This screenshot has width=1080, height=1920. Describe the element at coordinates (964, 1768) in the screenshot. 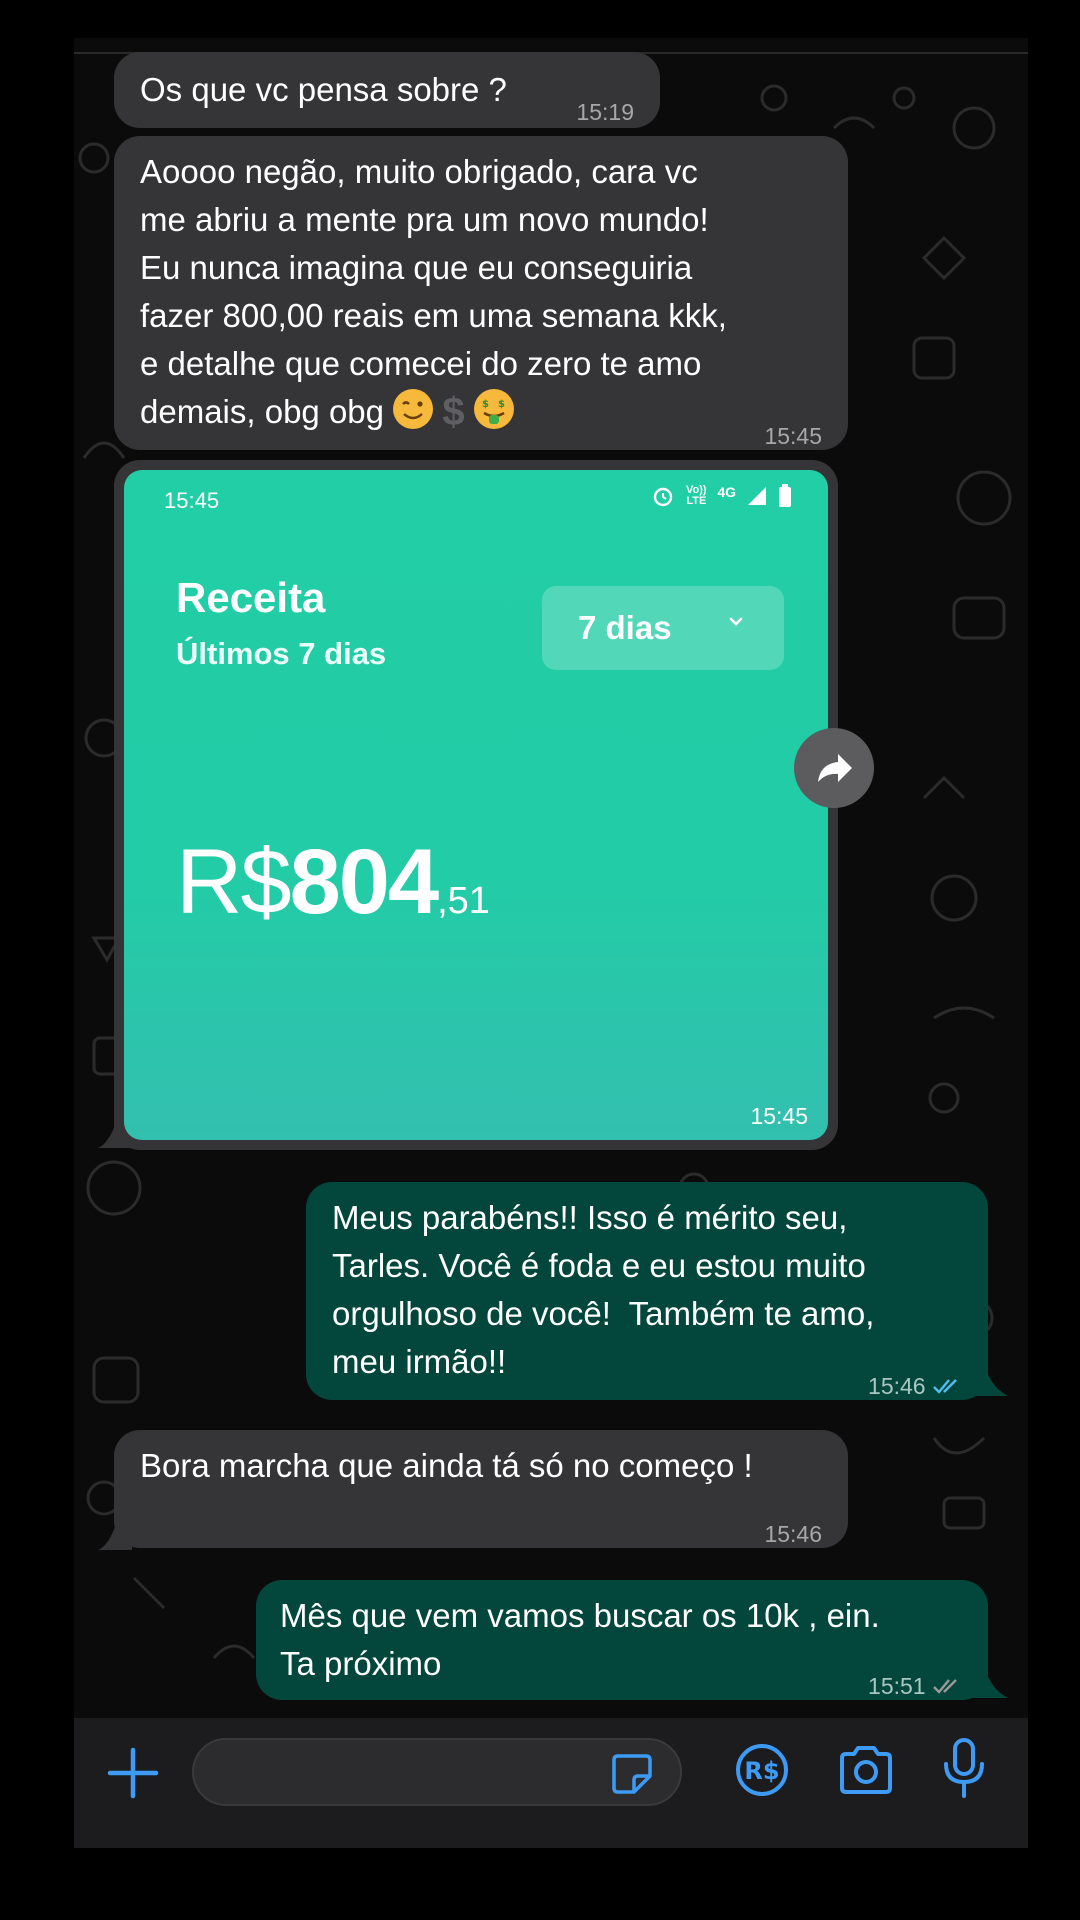

I see `microphone-icon` at that location.